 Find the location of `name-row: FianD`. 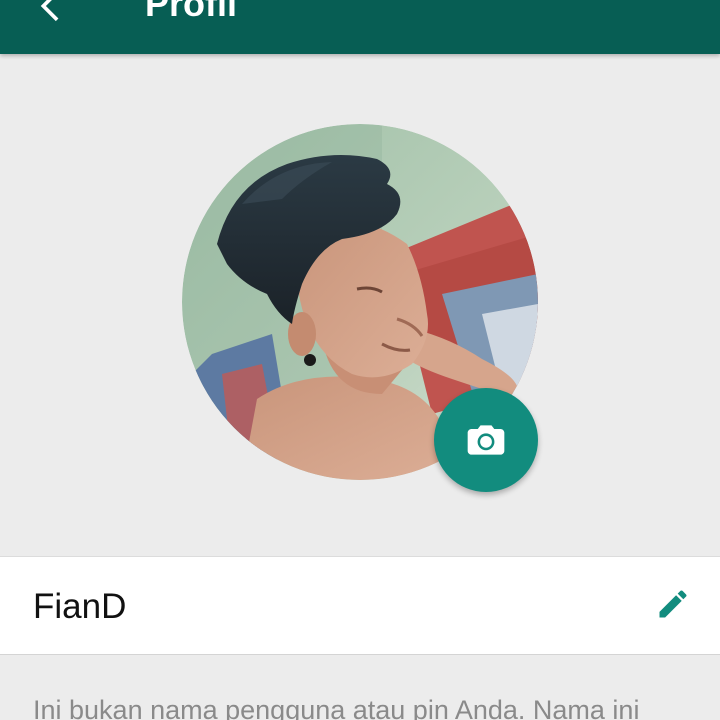

name-row: FianD is located at coordinates (360, 605).